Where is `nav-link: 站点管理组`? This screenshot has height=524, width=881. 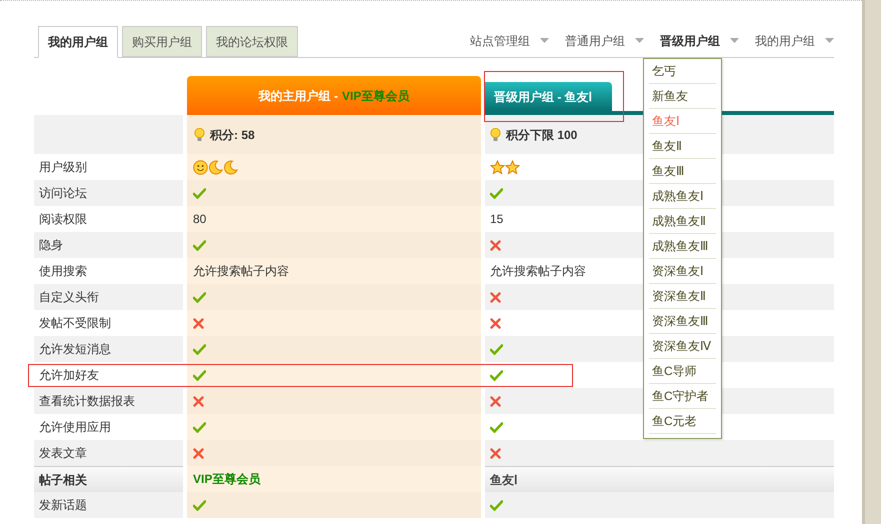
nav-link: 站点管理组 is located at coordinates (509, 41).